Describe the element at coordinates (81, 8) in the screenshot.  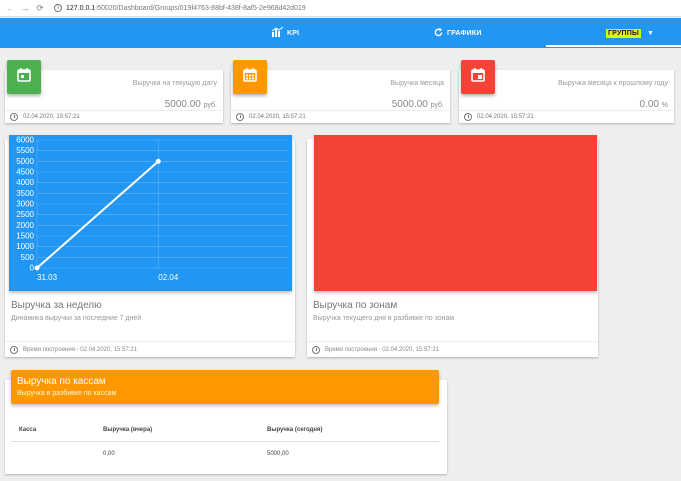
I see `url-host: 127.0.0.1` at that location.